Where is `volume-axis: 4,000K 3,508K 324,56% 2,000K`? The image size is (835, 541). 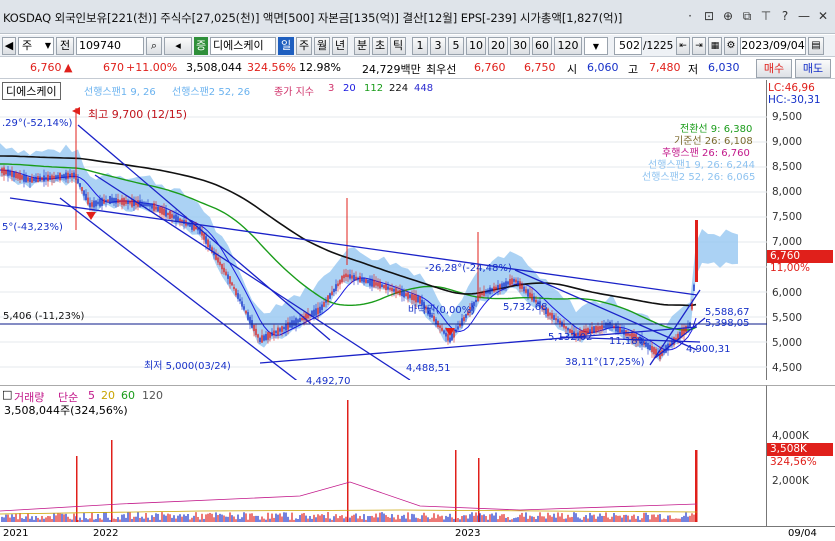 volume-axis: 4,000K 3,508K 324,56% 2,000K is located at coordinates (801, 455).